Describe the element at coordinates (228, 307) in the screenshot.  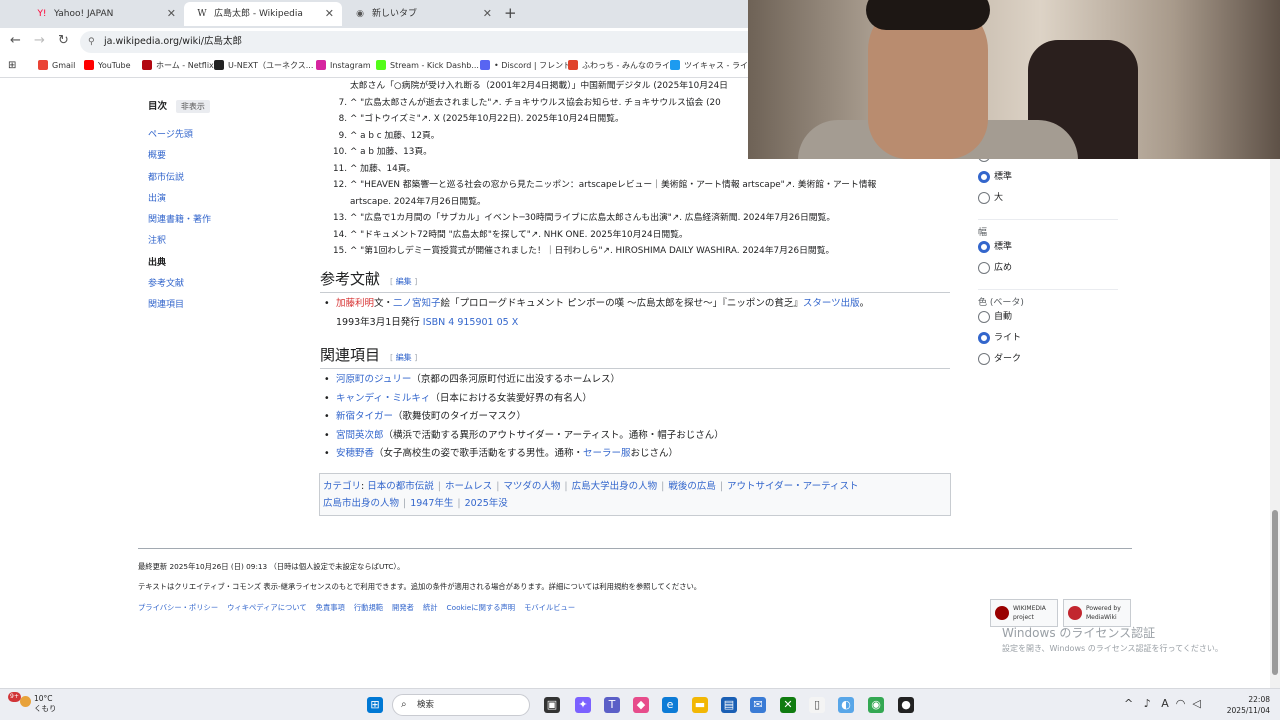
I see `toc-item: 関連項目` at that location.